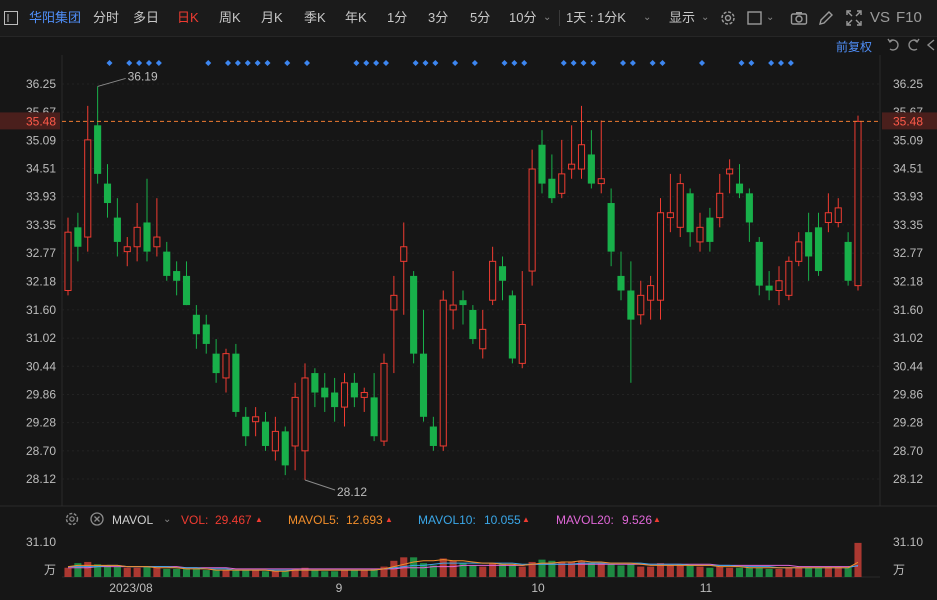 This screenshot has height=600, width=937. What do you see at coordinates (522, 18) in the screenshot?
I see `tab-period-10min: 10分` at bounding box center [522, 18].